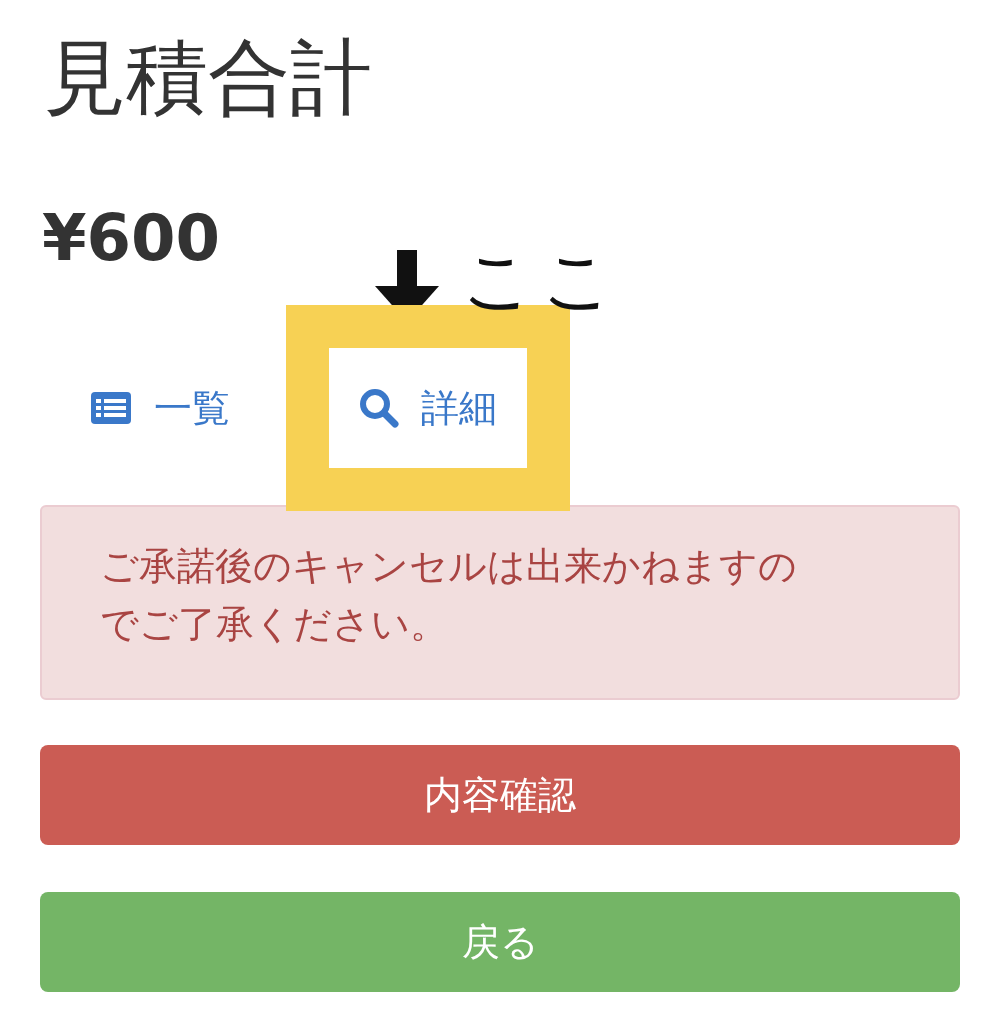 This screenshot has width=1000, height=1024. What do you see at coordinates (500, 795) in the screenshot?
I see `confirm-button: 内容確認` at bounding box center [500, 795].